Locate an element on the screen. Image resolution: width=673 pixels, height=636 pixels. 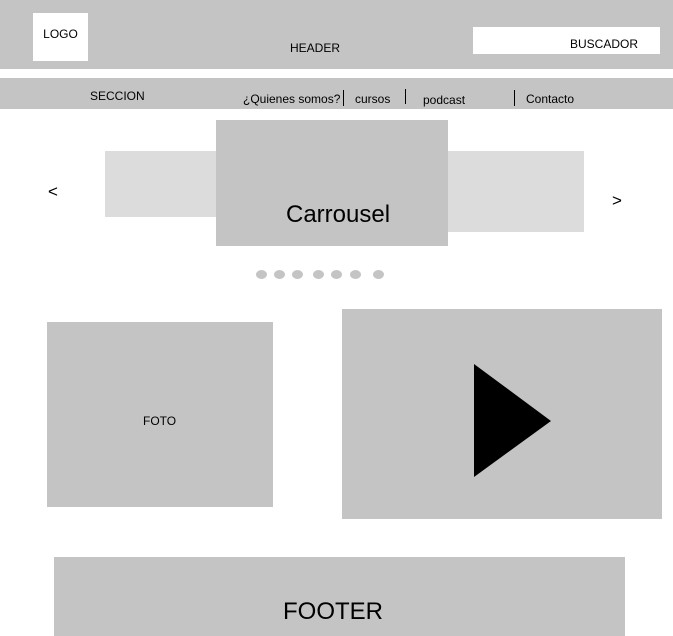
nav-item-podcast: podcast is located at coordinates (444, 100).